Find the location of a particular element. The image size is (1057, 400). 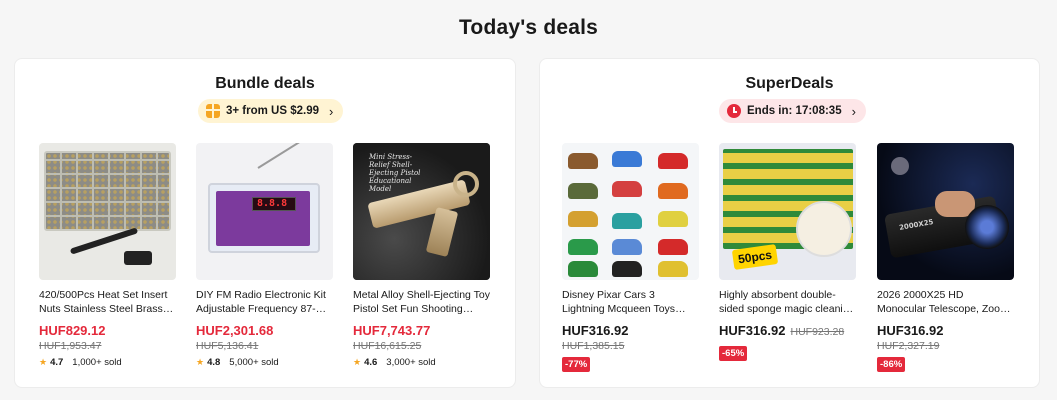

gift-icon is located at coordinates (213, 111).